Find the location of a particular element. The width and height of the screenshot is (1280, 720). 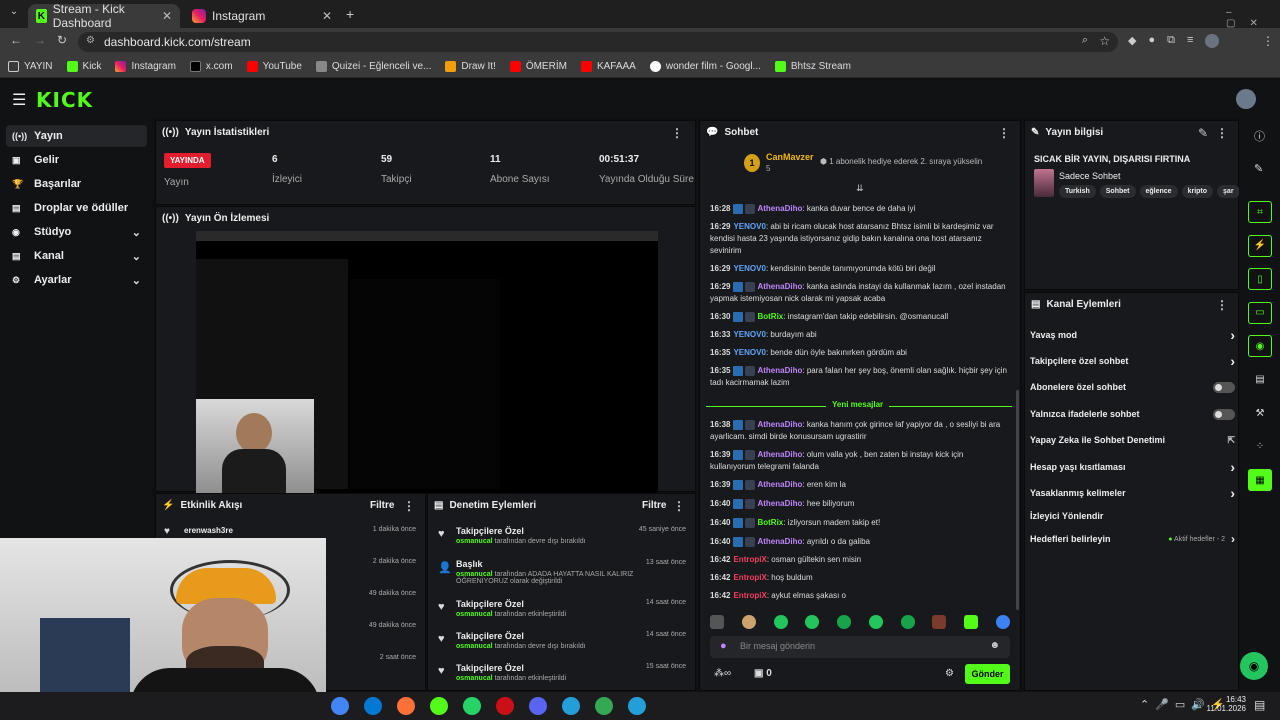

list-icon: ▤ is located at coordinates (1260, 380).